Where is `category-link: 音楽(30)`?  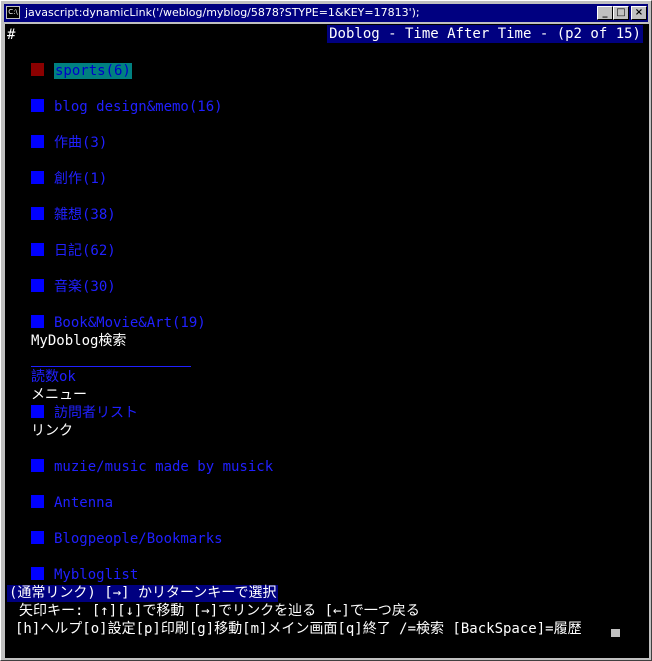
category-link: 音楽(30) is located at coordinates (85, 287).